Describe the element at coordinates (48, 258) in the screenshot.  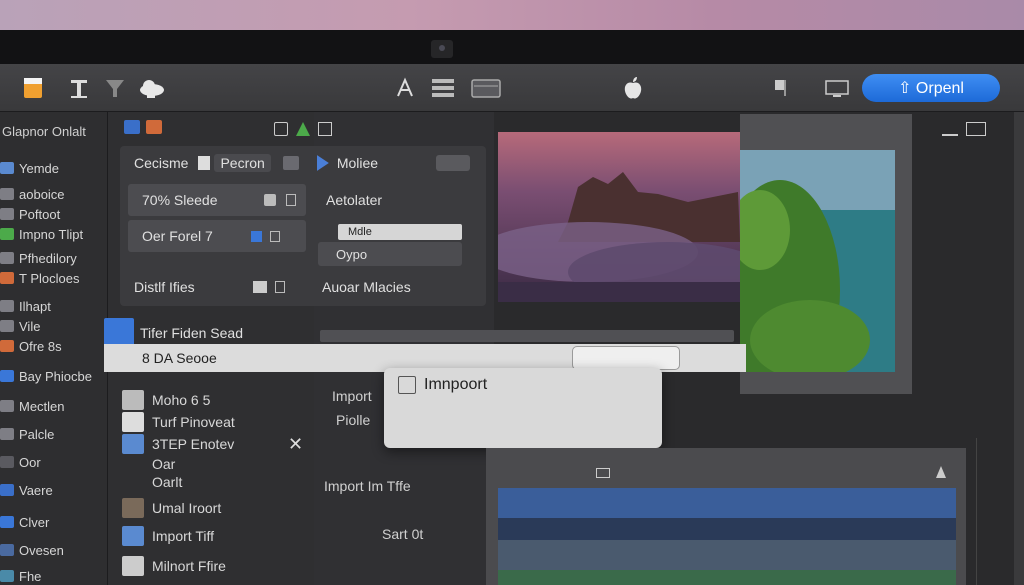
I see `sidebar-item-label: Pfhedilory` at that location.